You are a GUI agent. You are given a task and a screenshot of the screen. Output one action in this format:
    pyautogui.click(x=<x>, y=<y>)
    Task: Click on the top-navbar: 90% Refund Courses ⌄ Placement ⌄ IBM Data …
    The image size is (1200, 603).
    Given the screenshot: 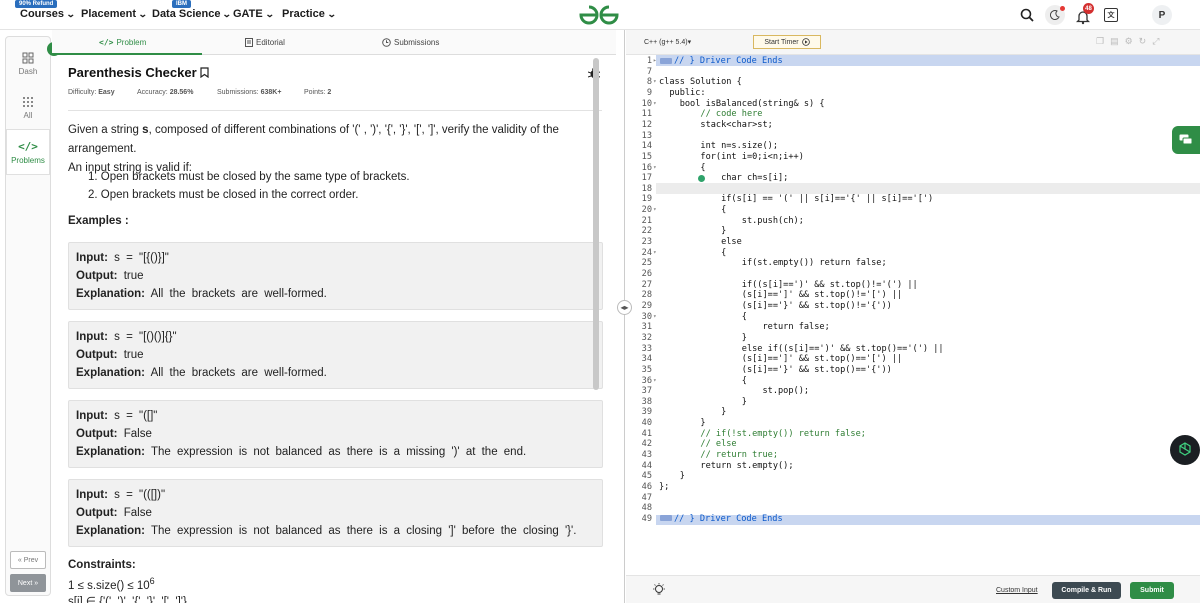 What is the action you would take?
    pyautogui.click(x=600, y=15)
    